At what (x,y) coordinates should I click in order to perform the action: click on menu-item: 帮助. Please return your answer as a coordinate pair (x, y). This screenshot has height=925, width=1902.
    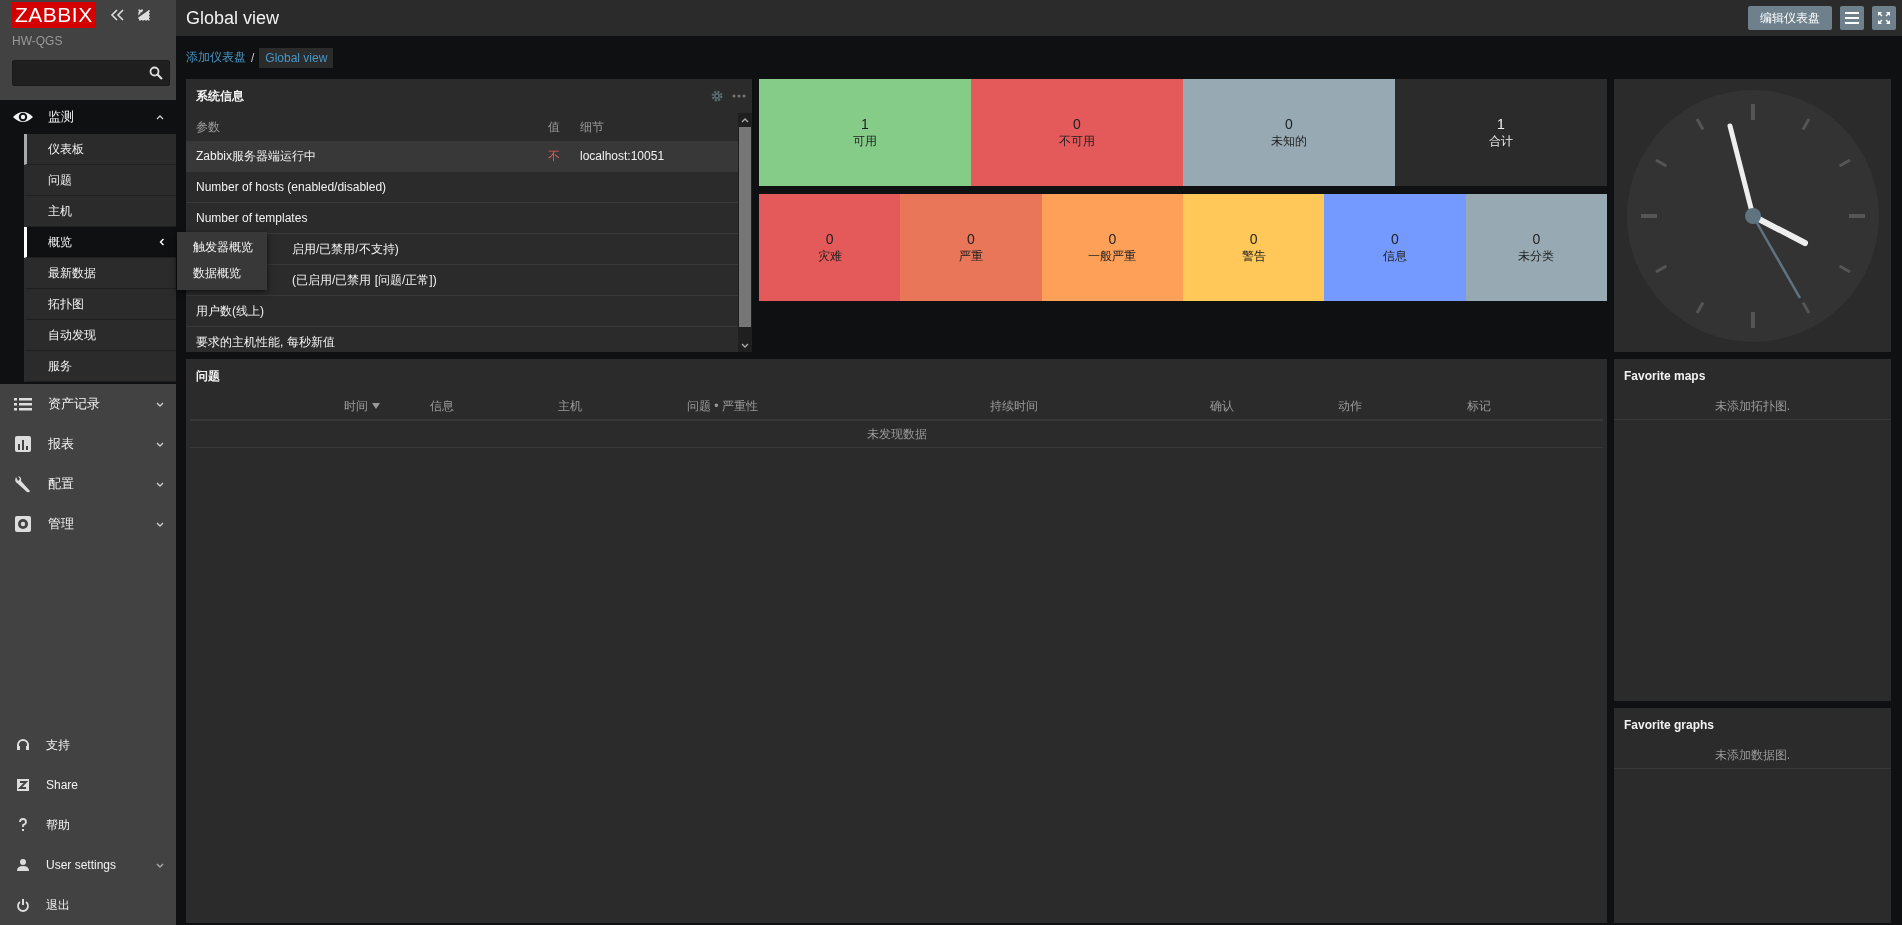
    Looking at the image, I should click on (88, 825).